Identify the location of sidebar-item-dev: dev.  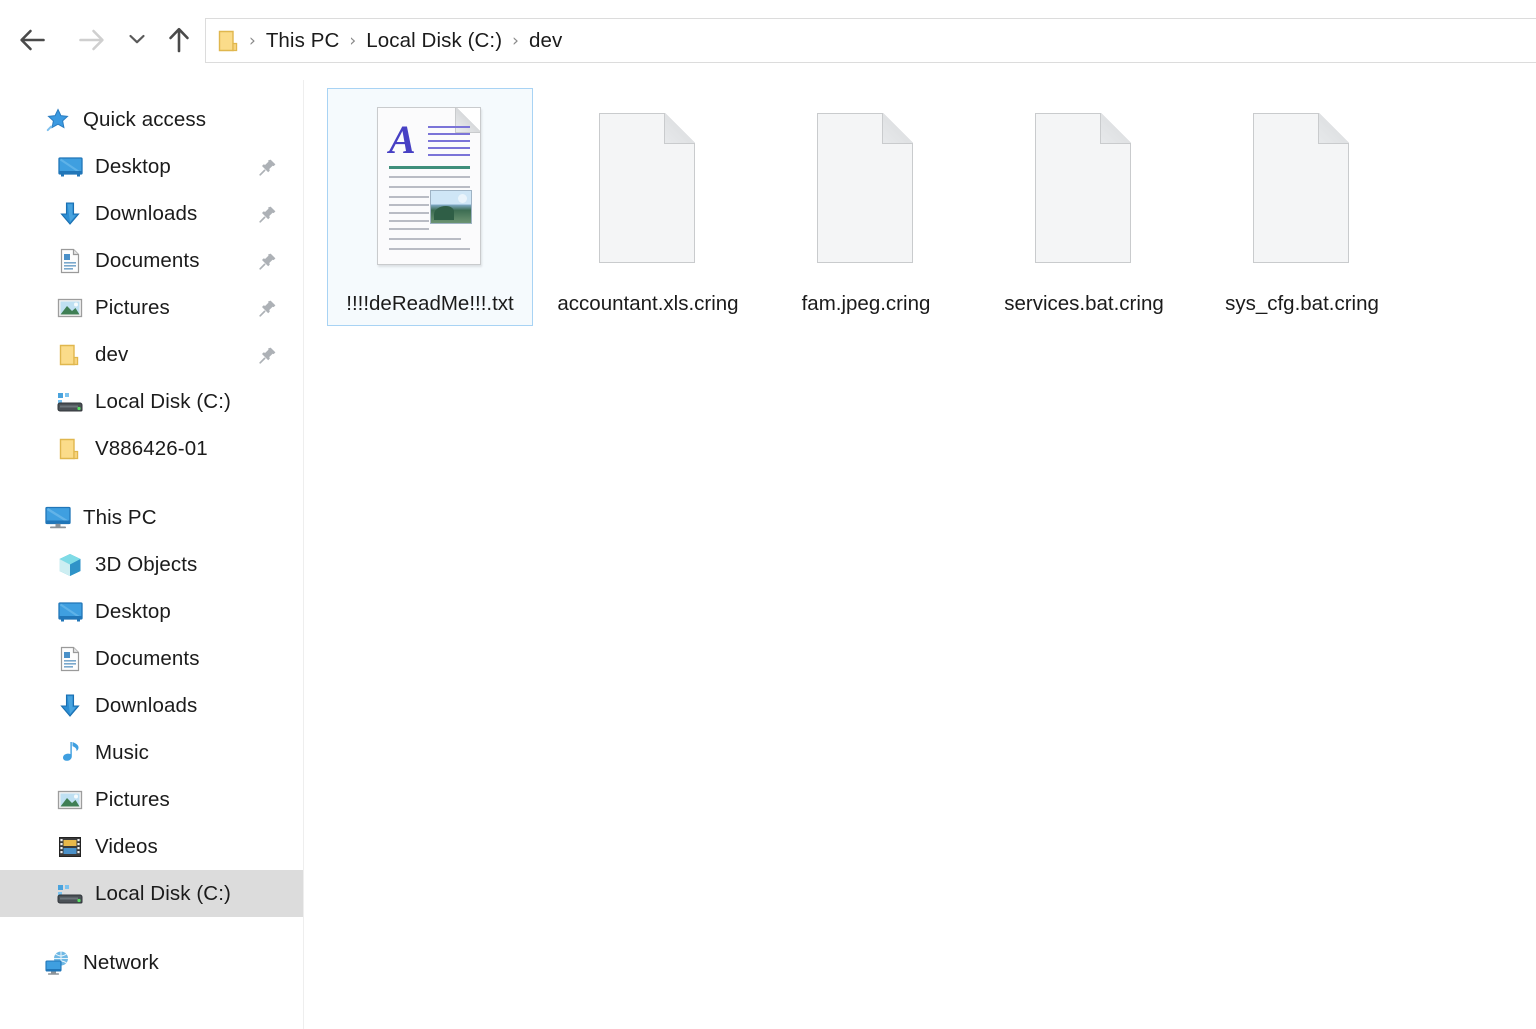
(151, 354).